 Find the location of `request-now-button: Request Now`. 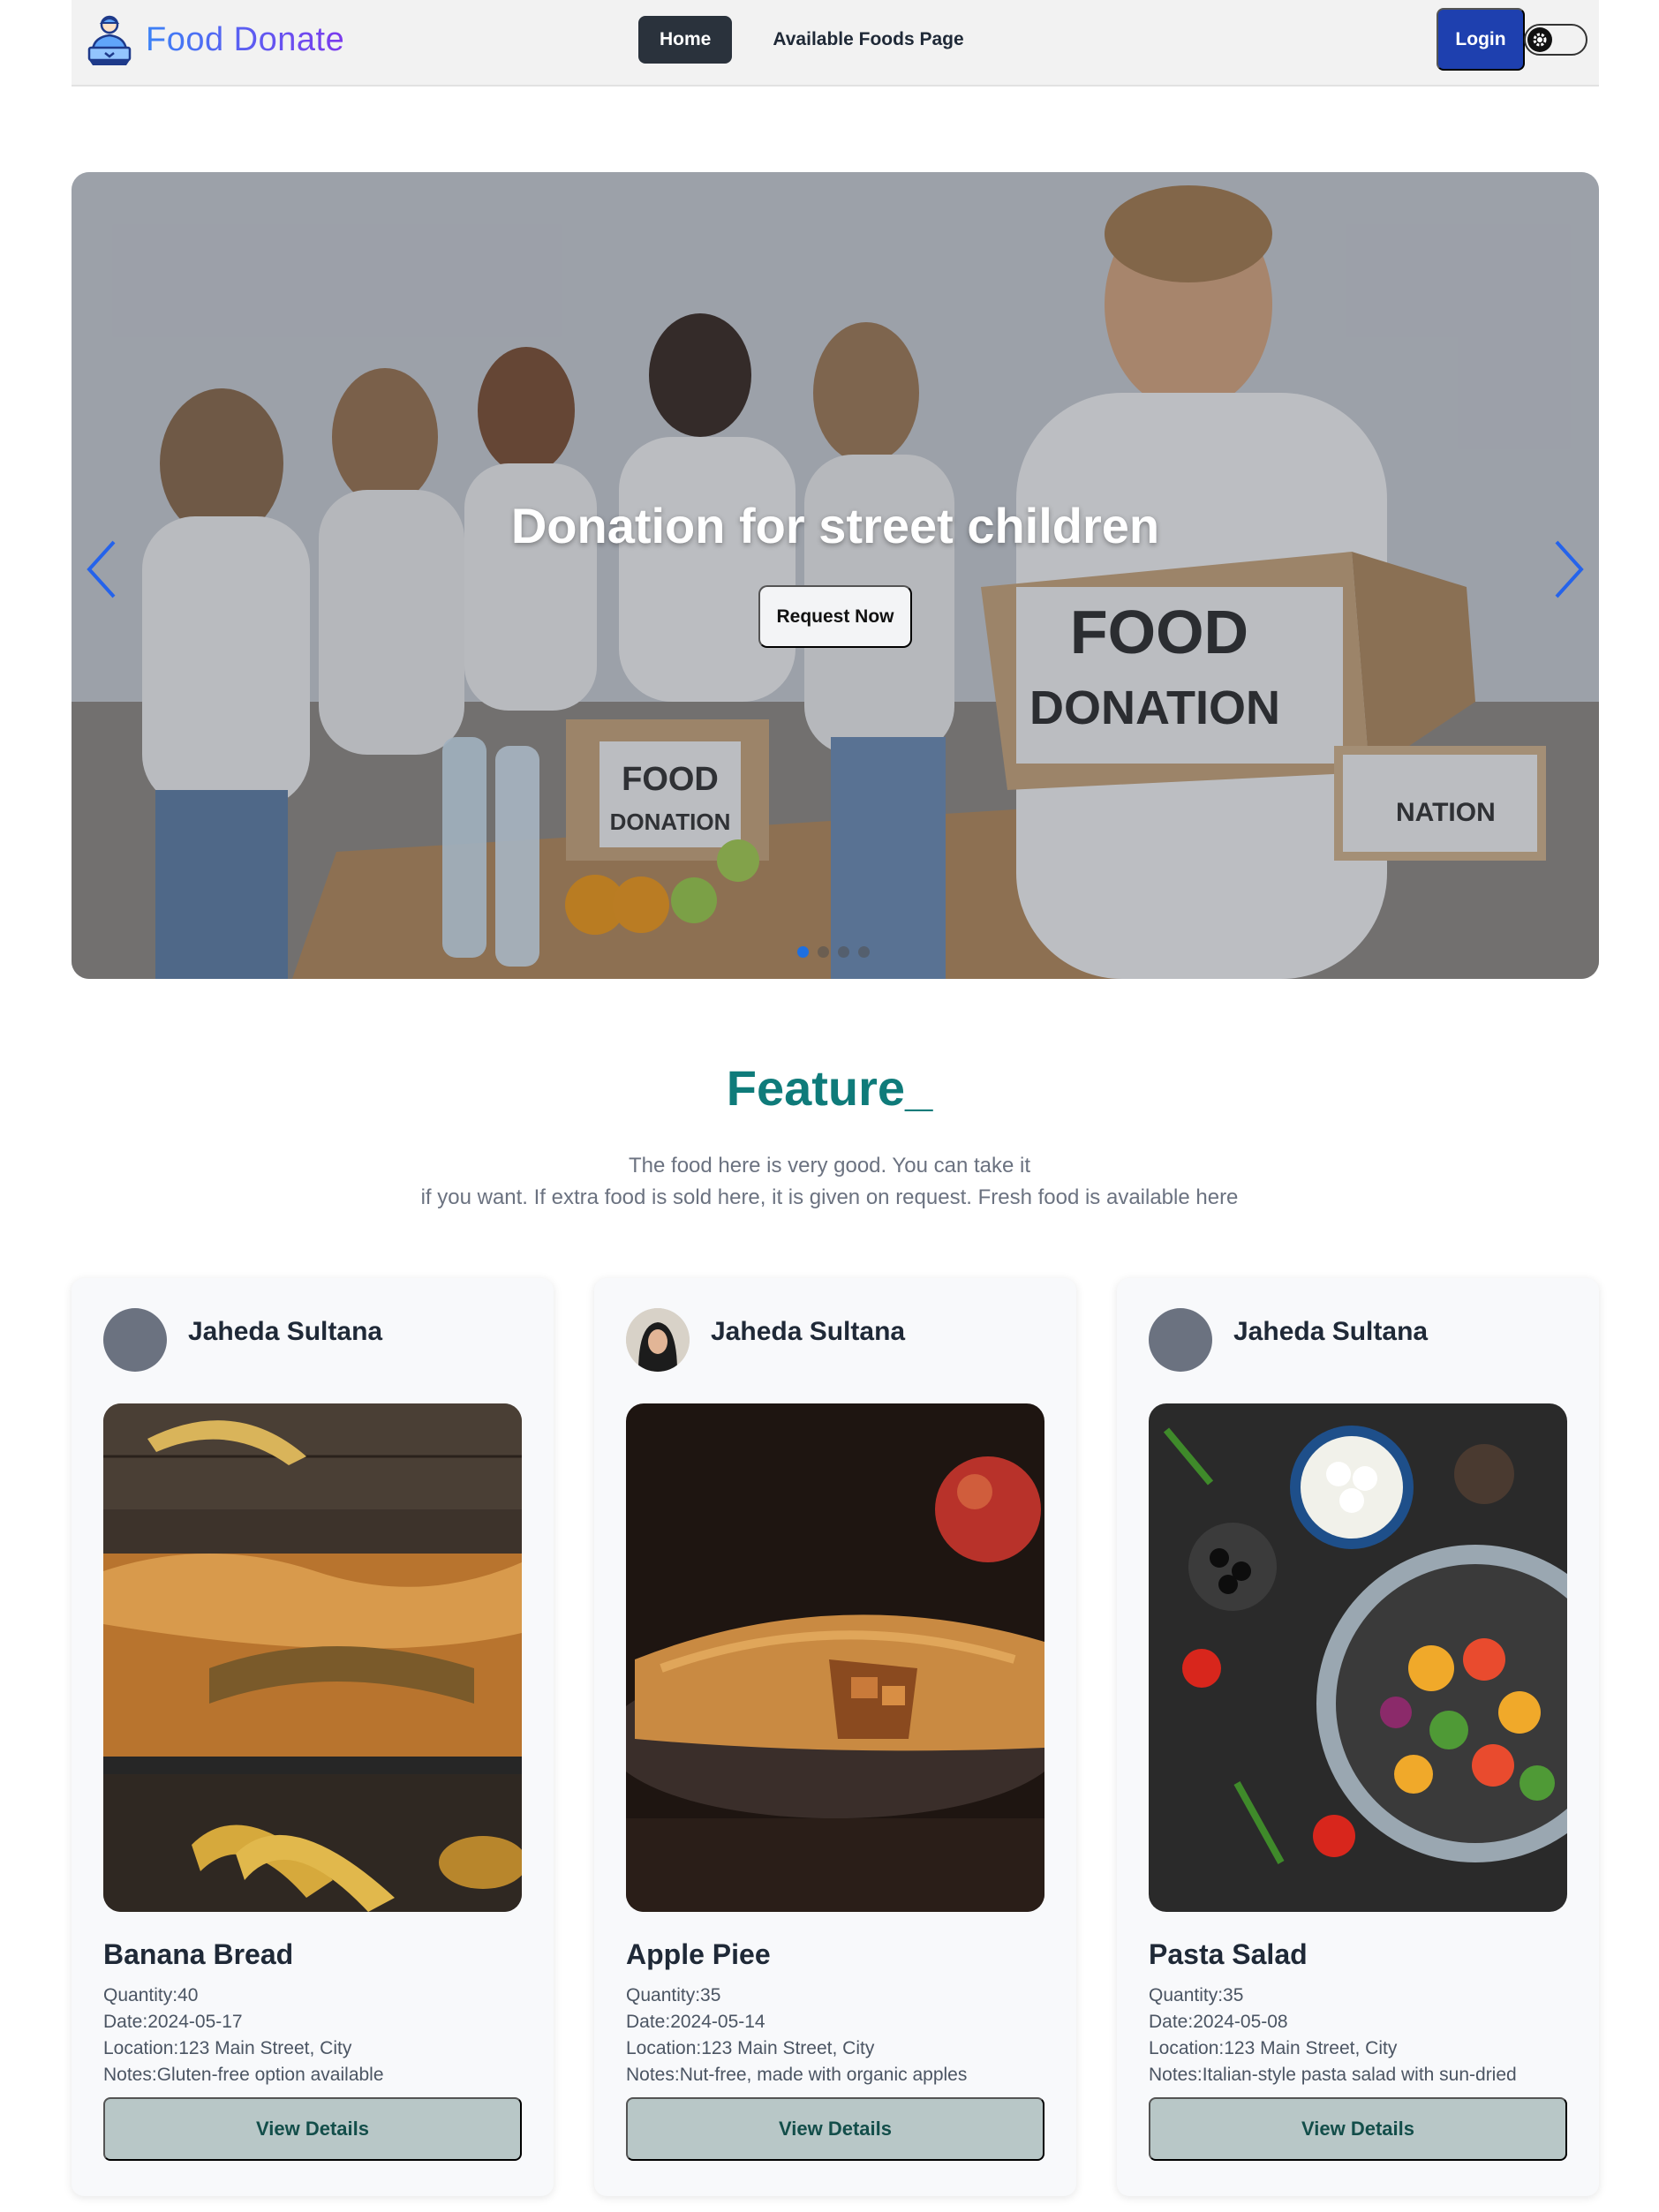

request-now-button: Request Now is located at coordinates (835, 616).